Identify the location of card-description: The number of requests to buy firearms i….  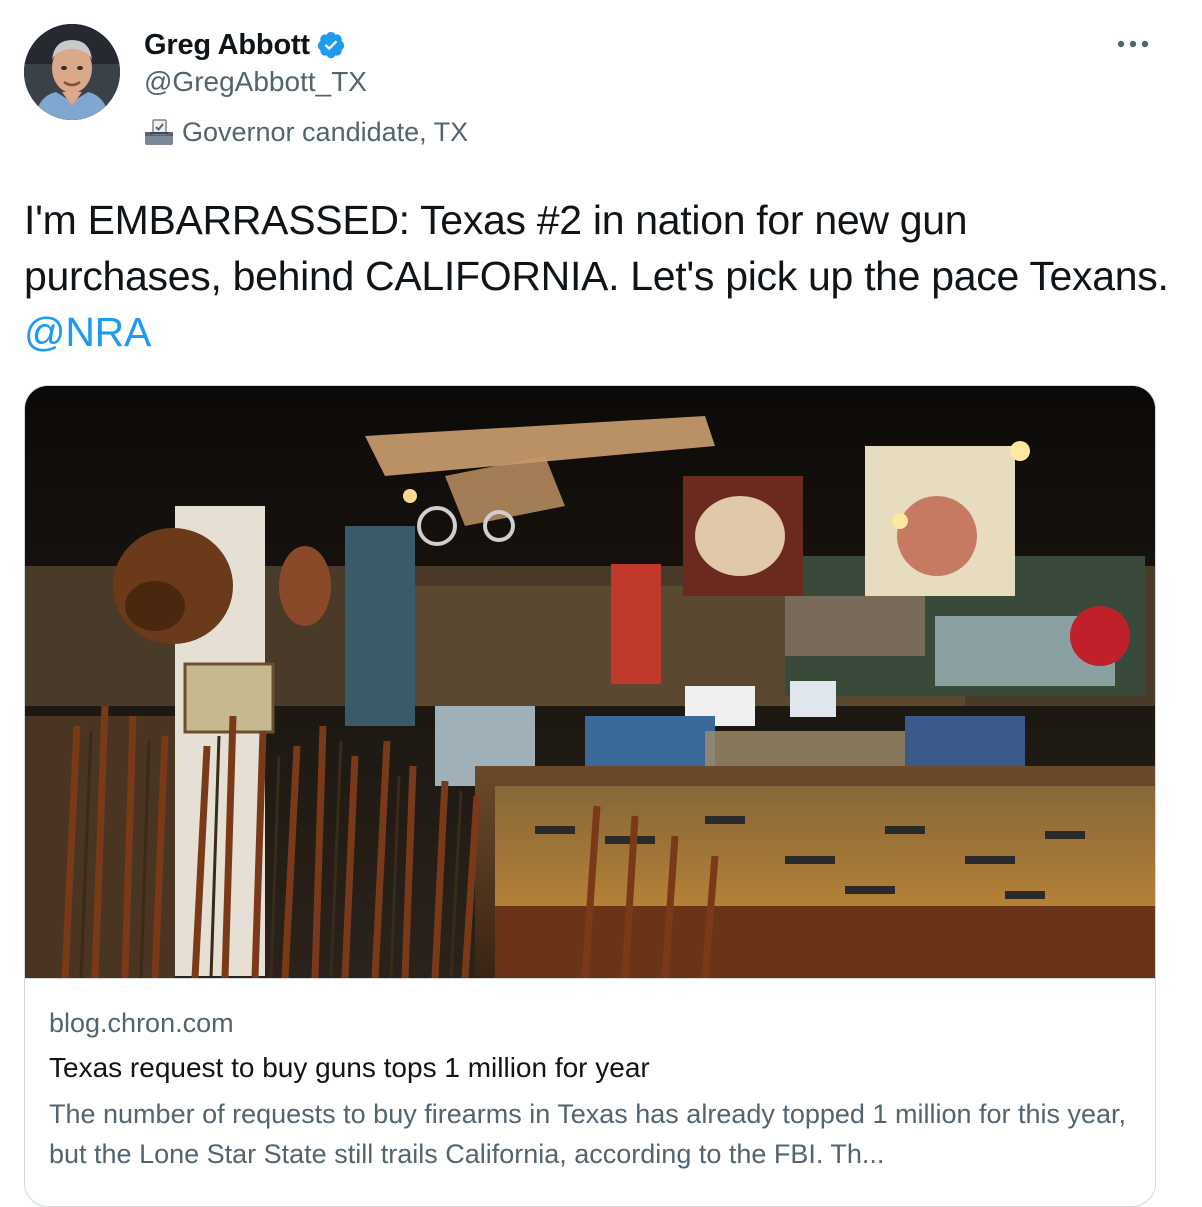
(588, 1134).